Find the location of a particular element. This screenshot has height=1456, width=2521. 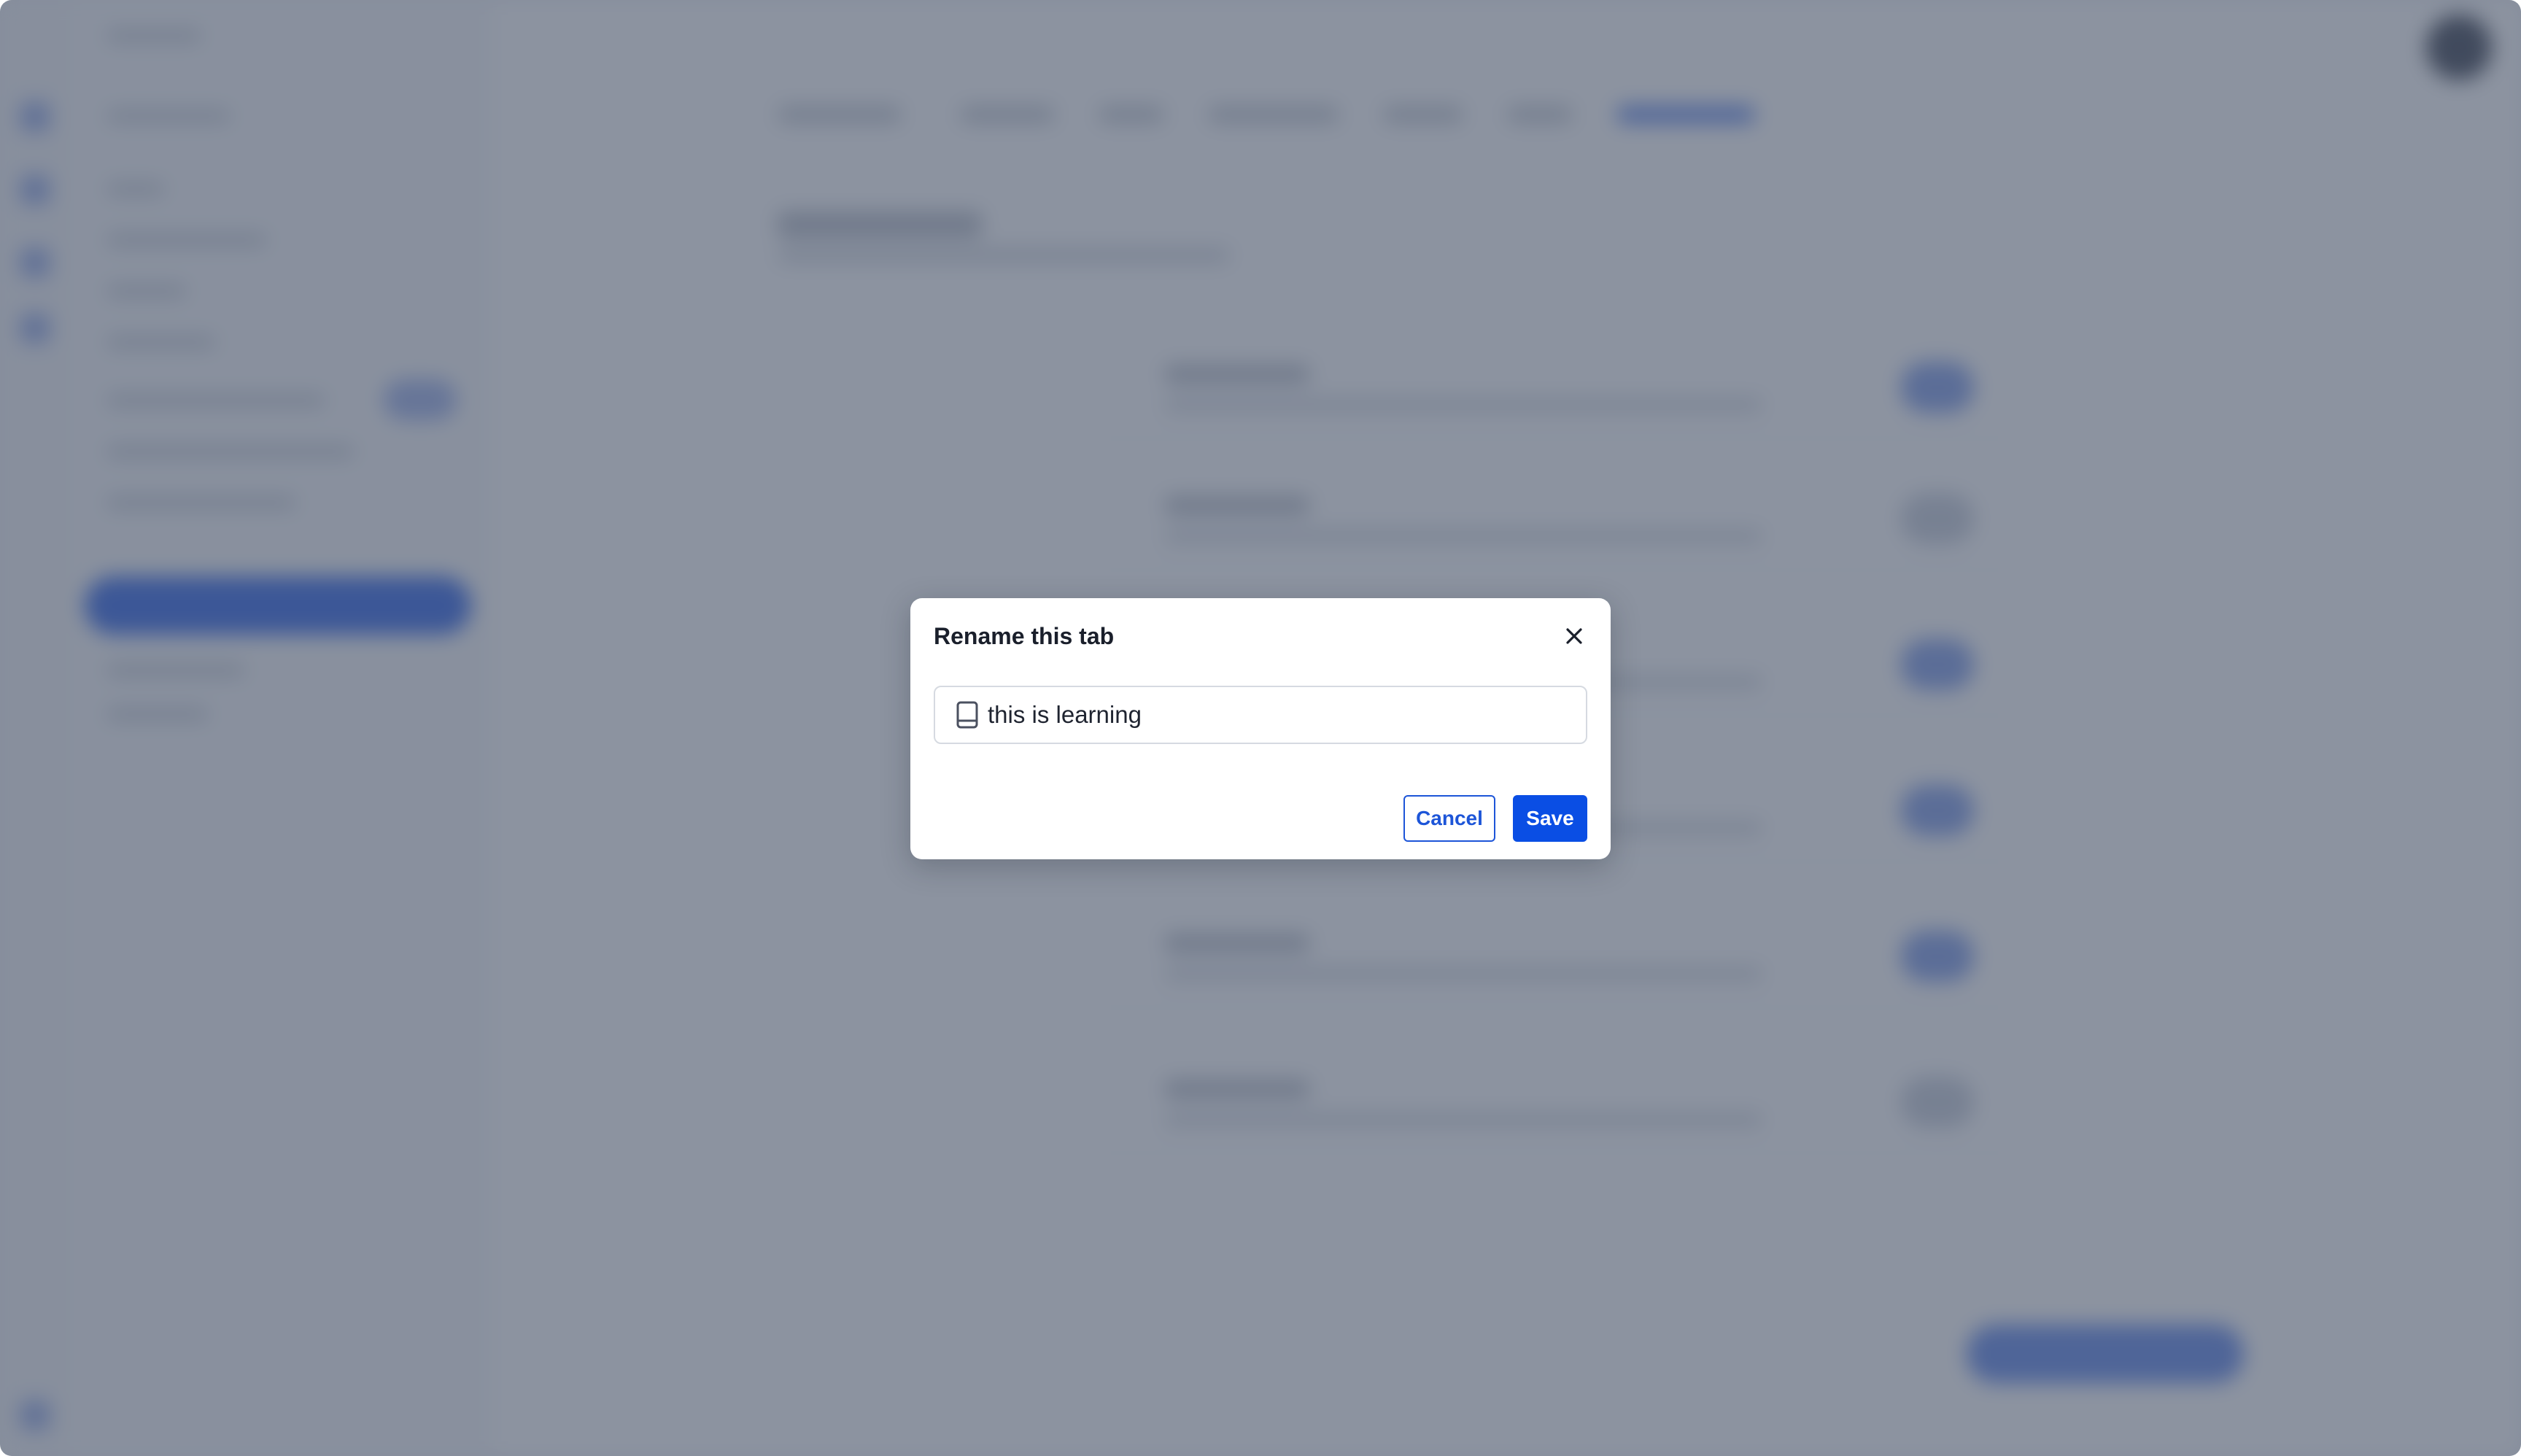

save-button: Save is located at coordinates (1550, 818).